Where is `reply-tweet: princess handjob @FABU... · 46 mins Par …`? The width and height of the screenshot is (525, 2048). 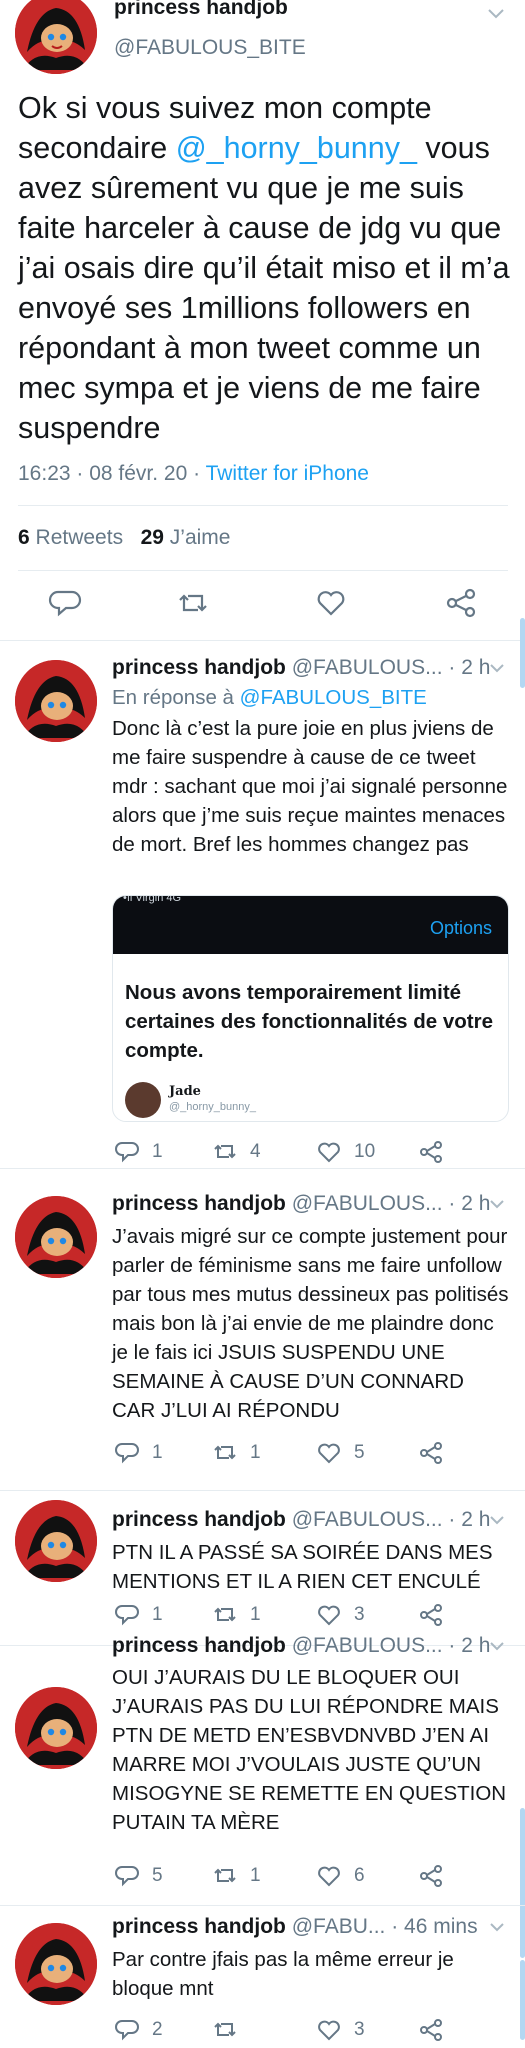 reply-tweet: princess handjob @FABU... · 46 mins Par … is located at coordinates (262, 1976).